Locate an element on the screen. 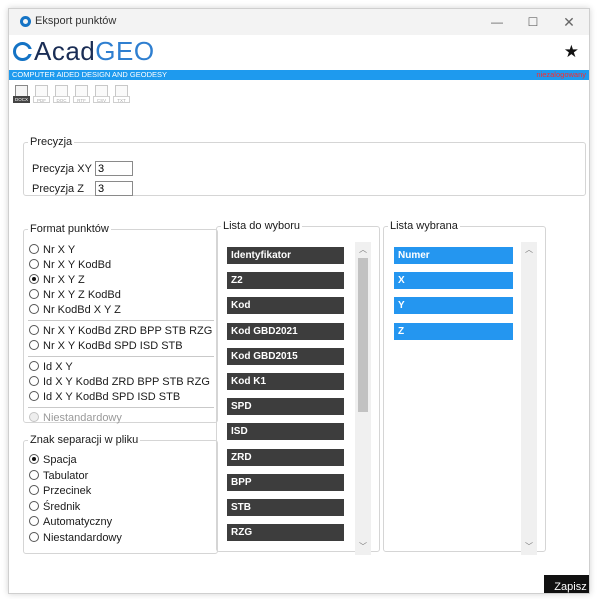 This screenshot has width=598, height=599. txt-file-icon: TXT is located at coordinates (121, 96).